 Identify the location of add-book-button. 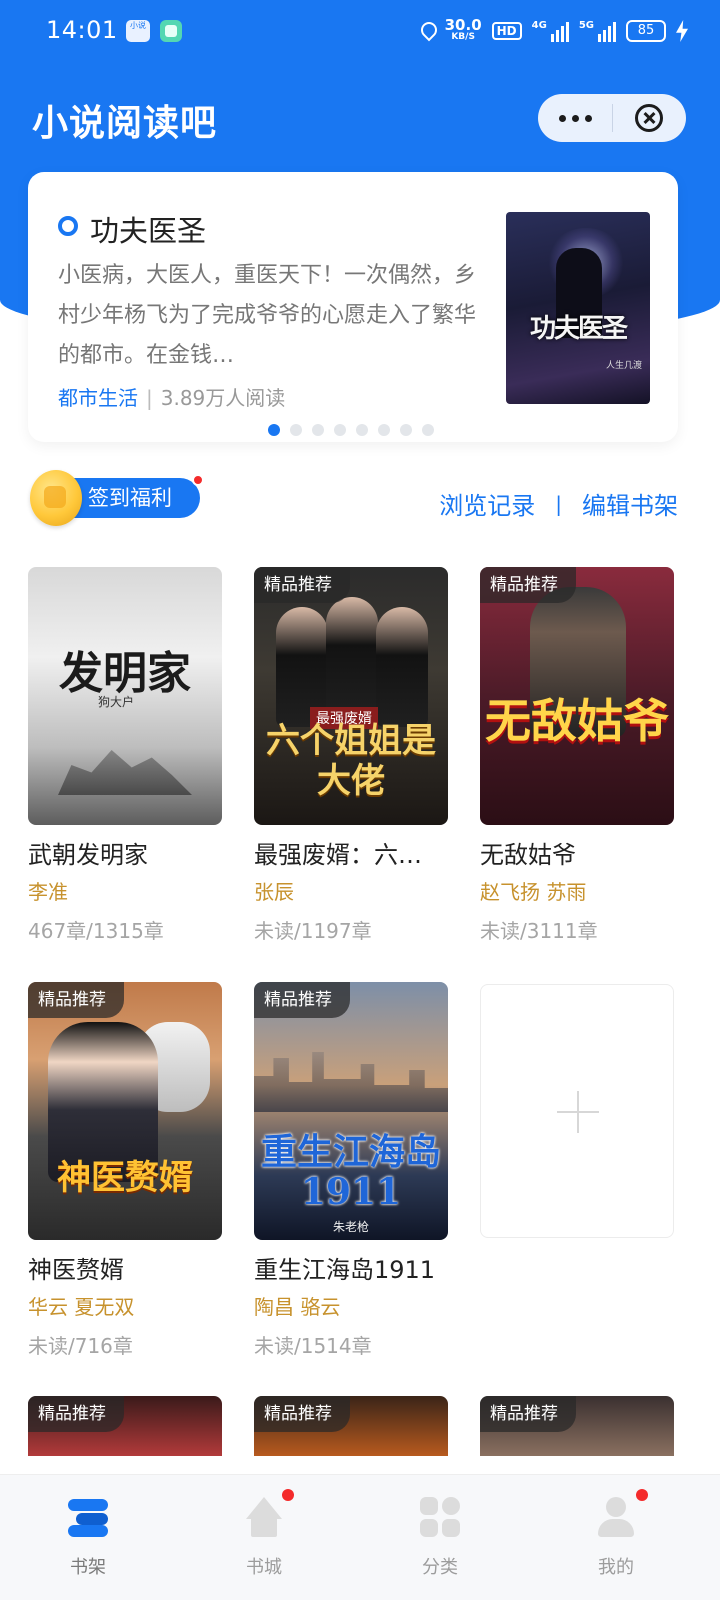
(577, 1111).